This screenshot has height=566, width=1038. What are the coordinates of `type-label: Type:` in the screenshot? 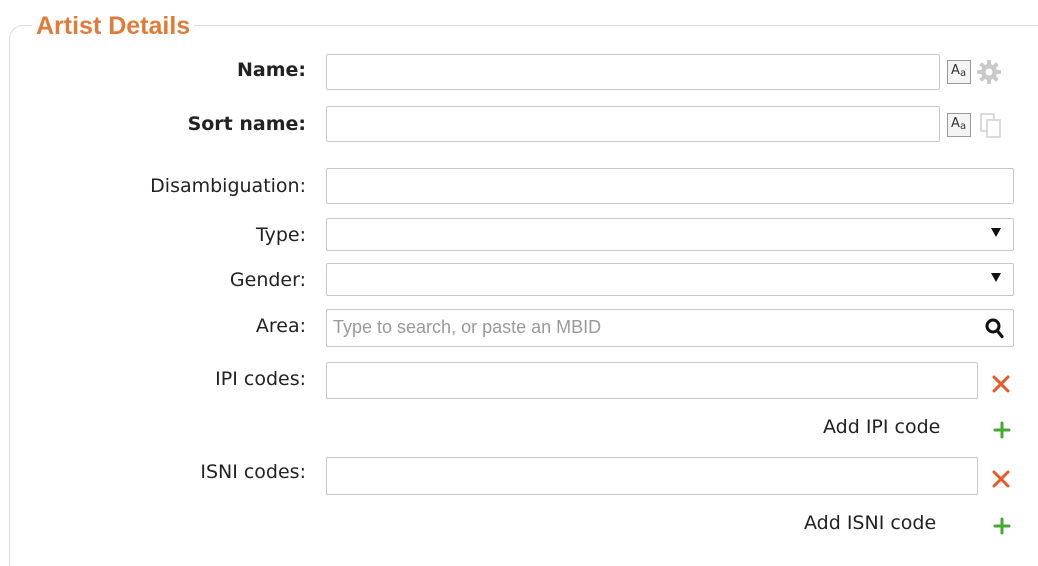 It's located at (280, 235).